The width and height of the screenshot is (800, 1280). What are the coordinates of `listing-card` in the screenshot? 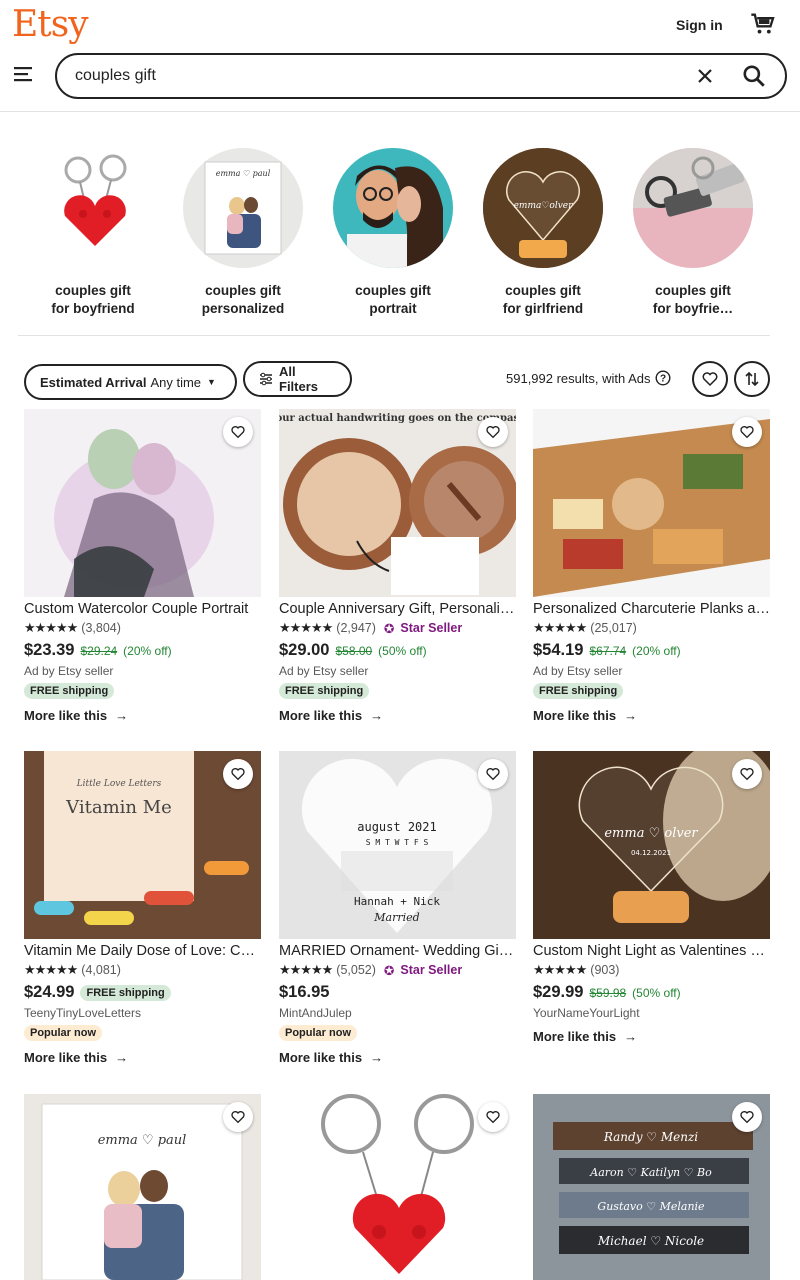 It's located at (397, 1187).